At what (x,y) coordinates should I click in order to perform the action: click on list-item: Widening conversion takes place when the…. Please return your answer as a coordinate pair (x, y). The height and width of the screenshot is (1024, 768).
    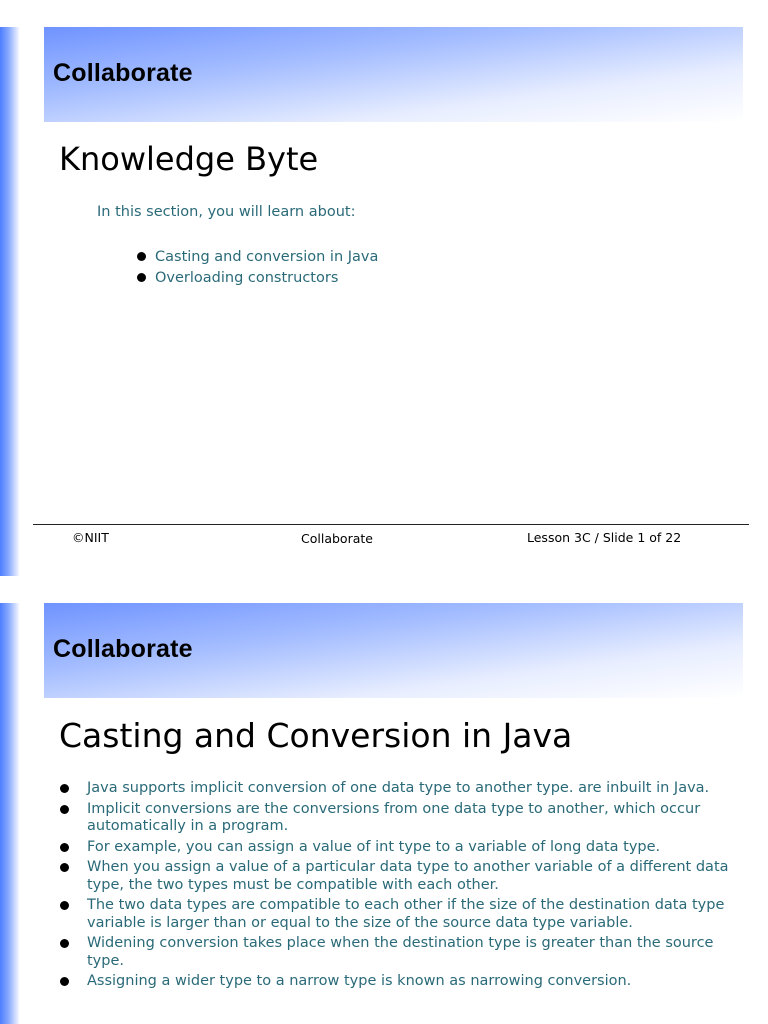
    Looking at the image, I should click on (400, 952).